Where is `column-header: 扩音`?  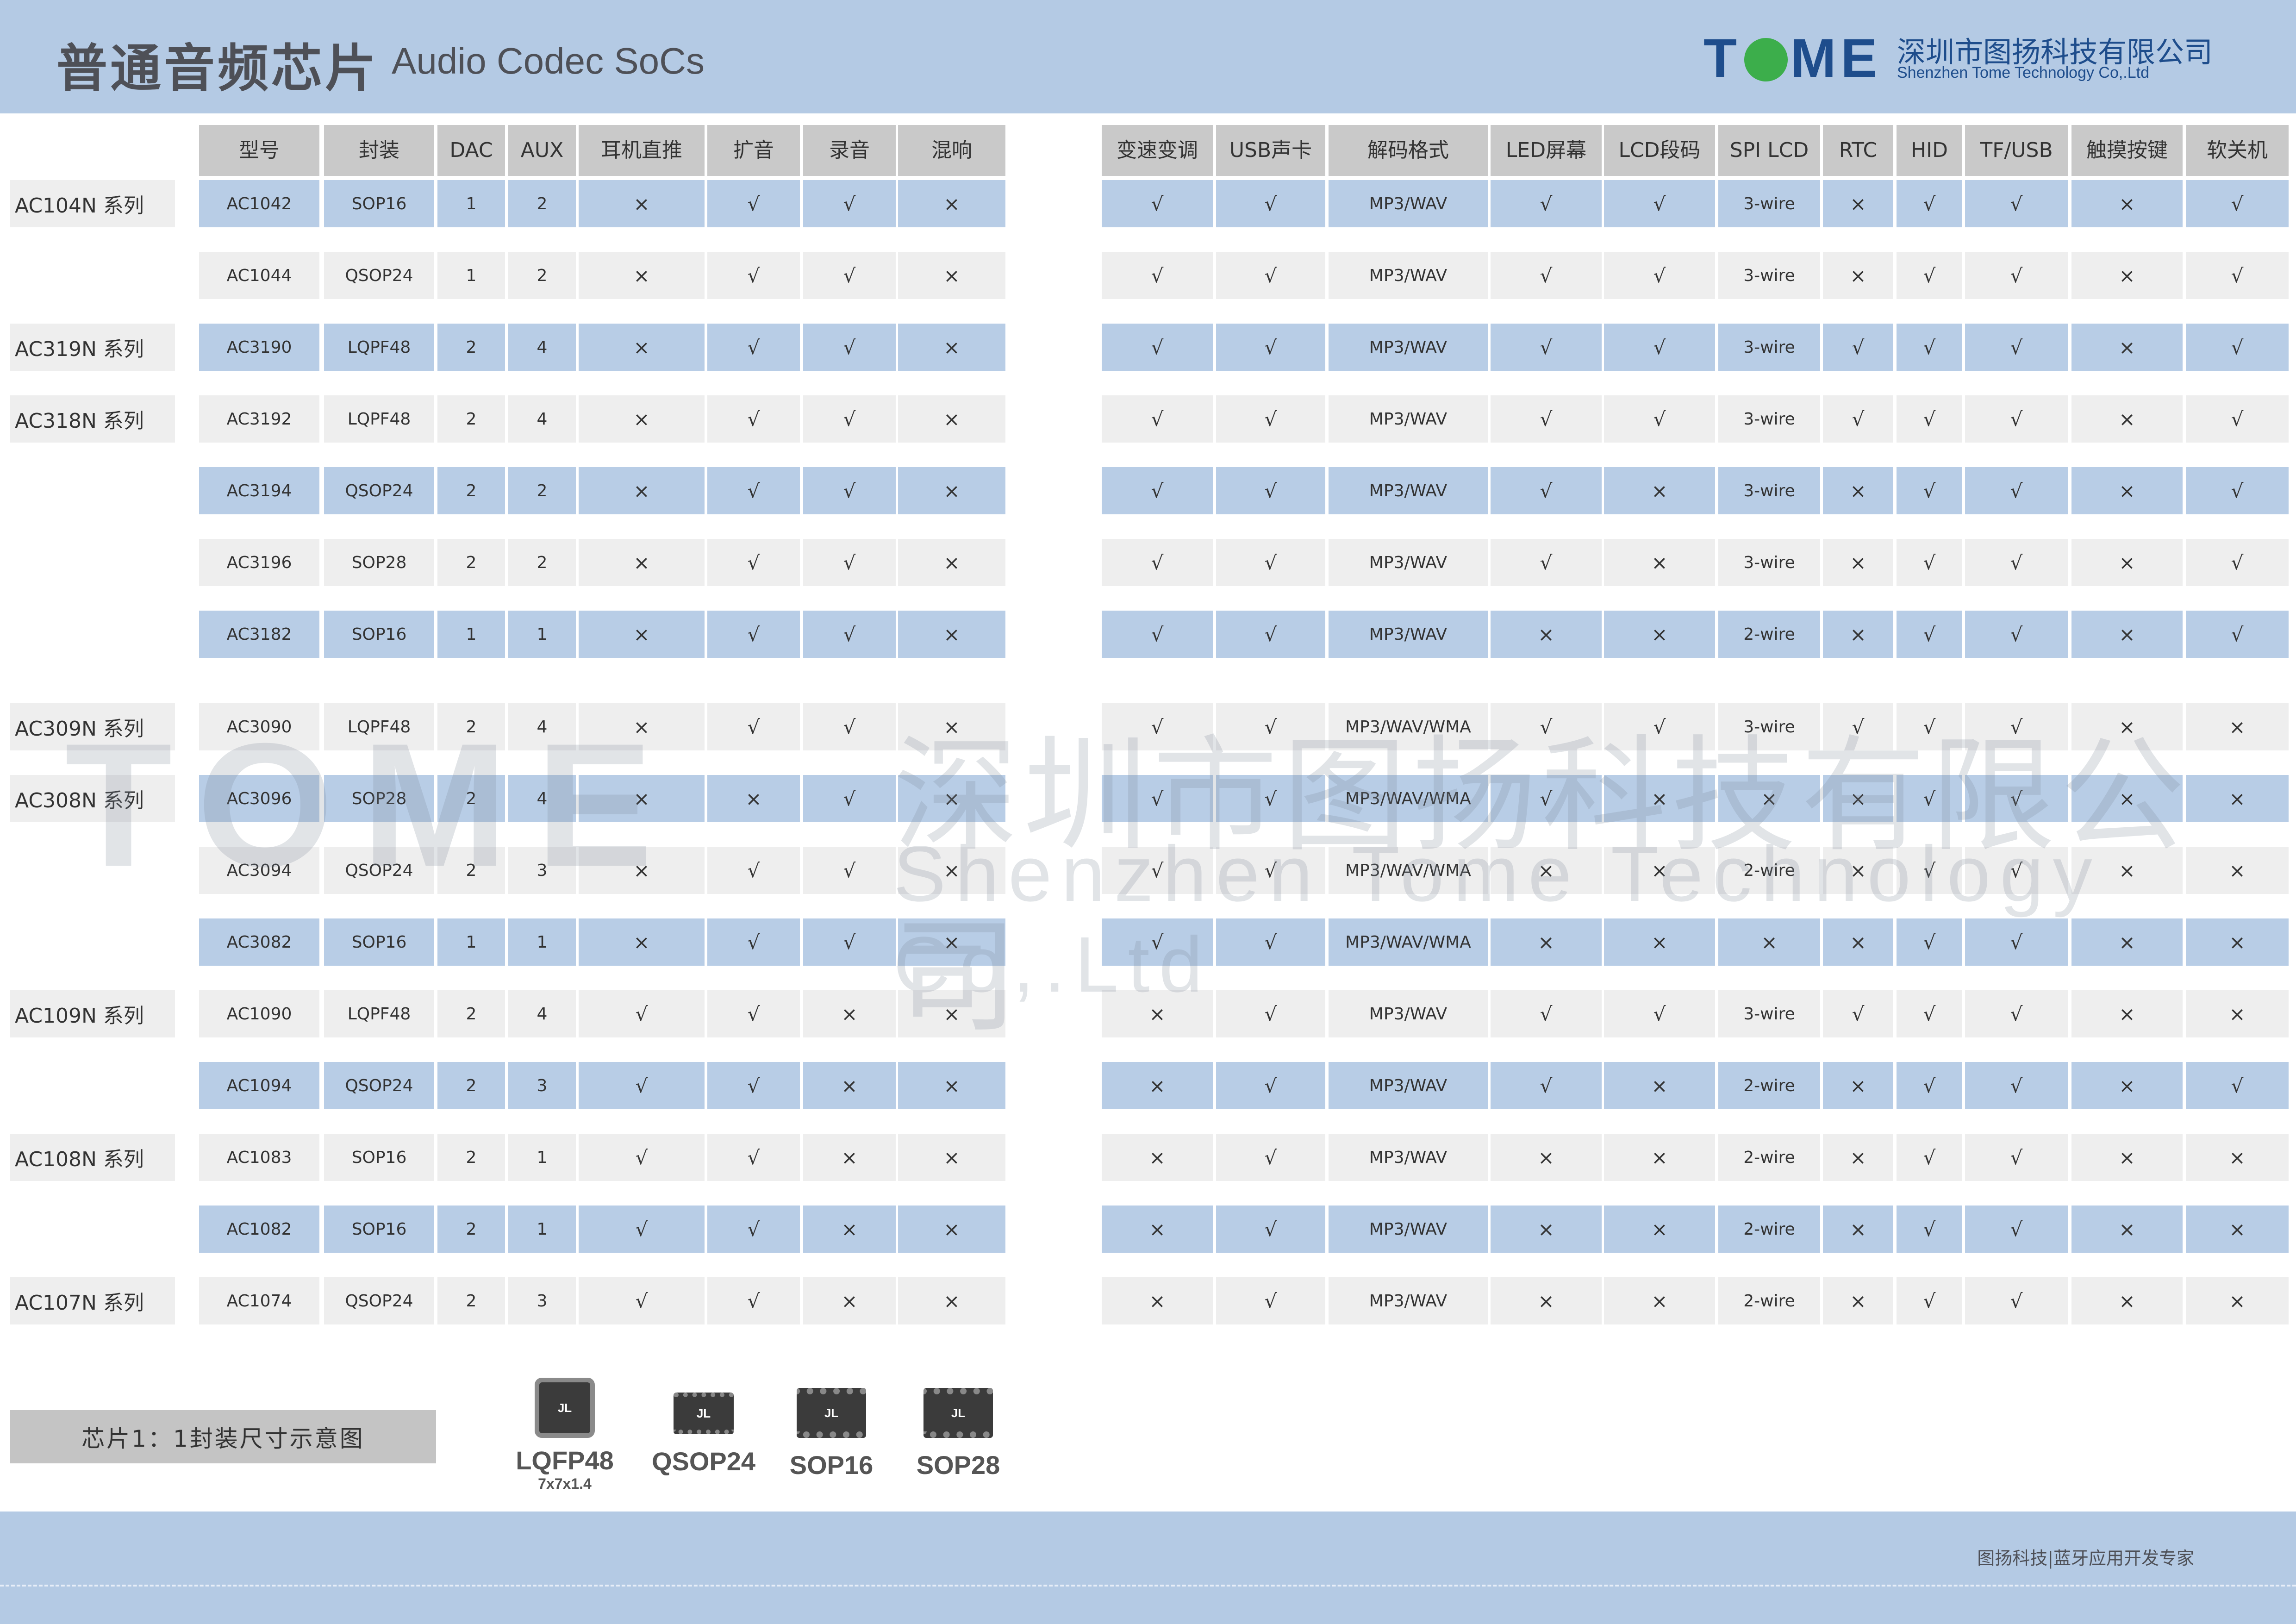 column-header: 扩音 is located at coordinates (753, 150).